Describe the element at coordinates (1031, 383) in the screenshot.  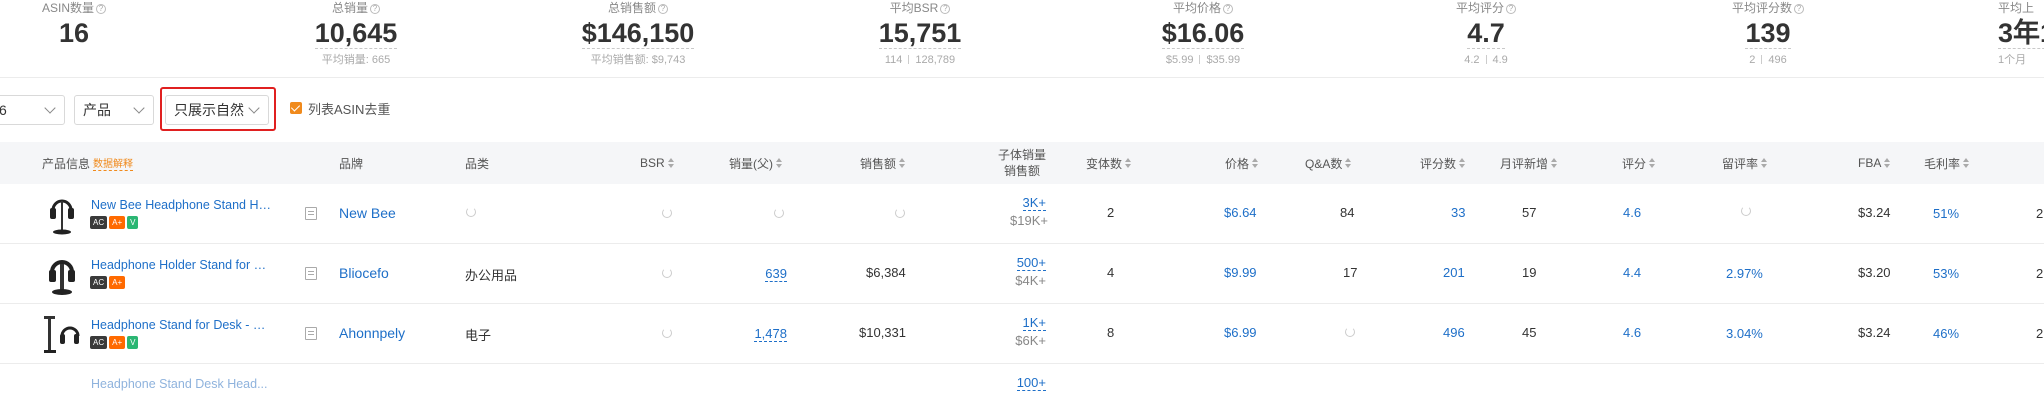
I see `child-sales-text: 100+` at that location.